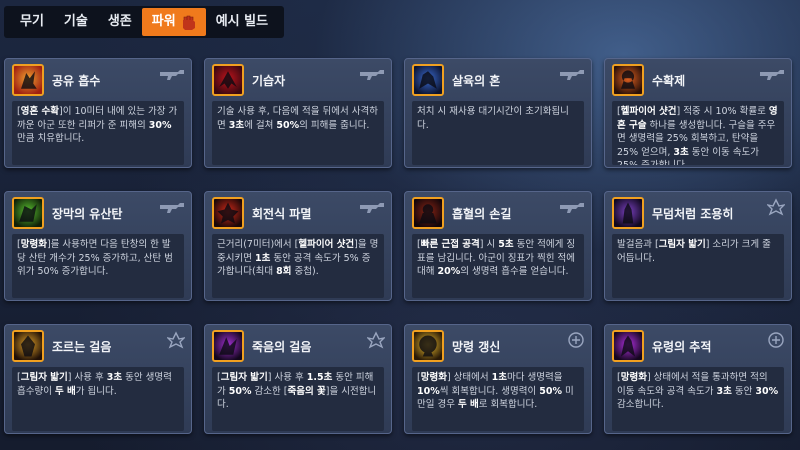  What do you see at coordinates (282, 213) in the screenshot?
I see `power-title: 회전식 파멸` at bounding box center [282, 213].